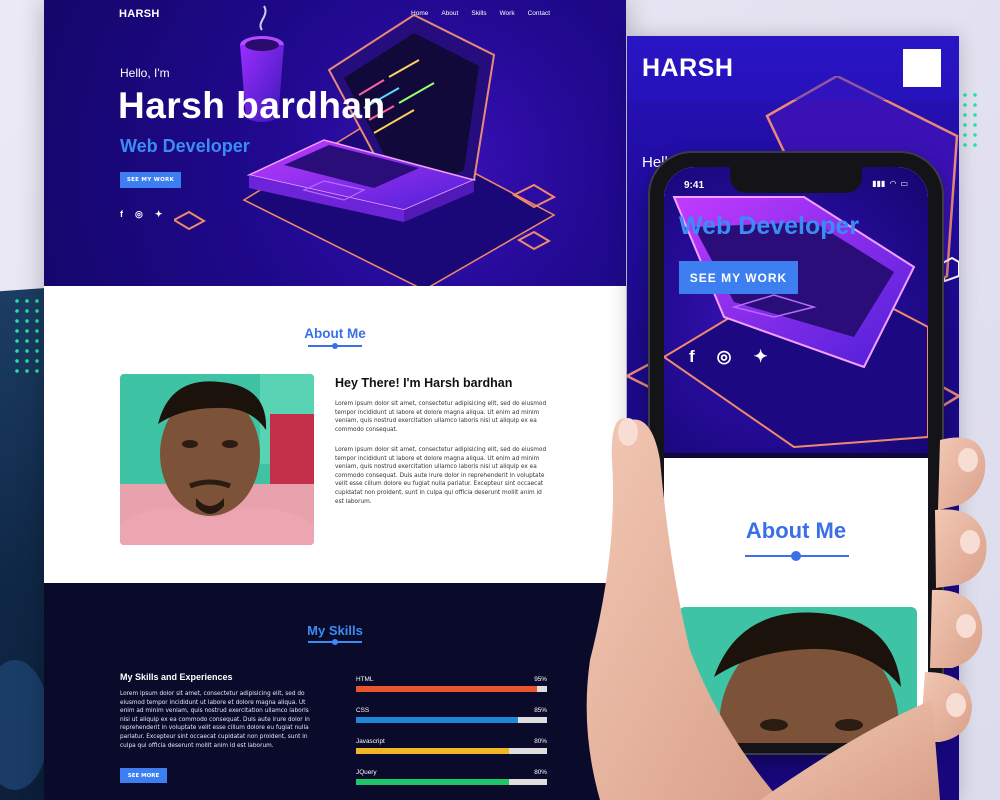 The image size is (1000, 800). Describe the element at coordinates (176, 677) in the screenshot. I see `skills-heading: My Skills and Experiences` at that location.